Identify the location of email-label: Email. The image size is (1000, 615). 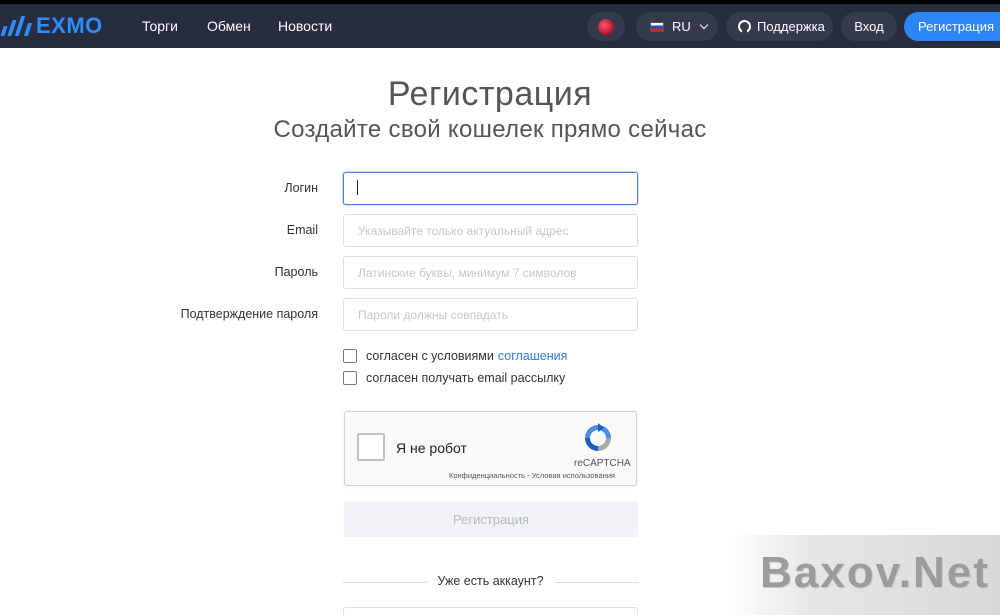
(302, 230).